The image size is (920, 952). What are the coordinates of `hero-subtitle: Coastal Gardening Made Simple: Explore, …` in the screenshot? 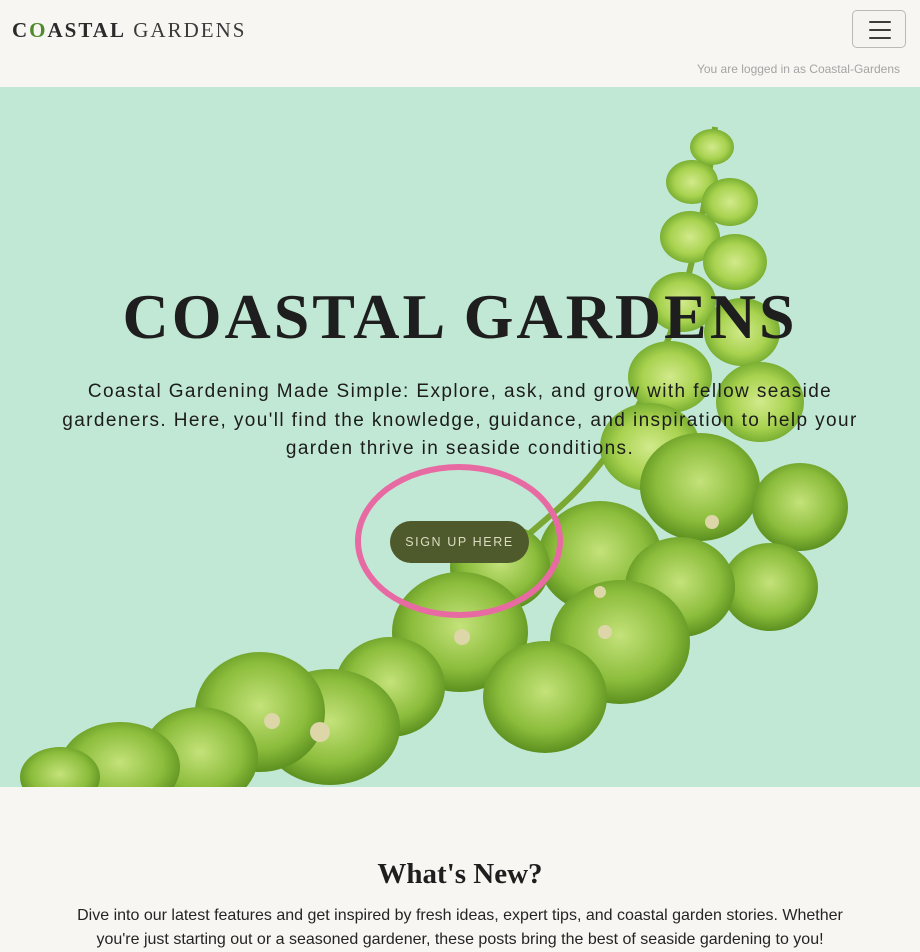 It's located at (460, 420).